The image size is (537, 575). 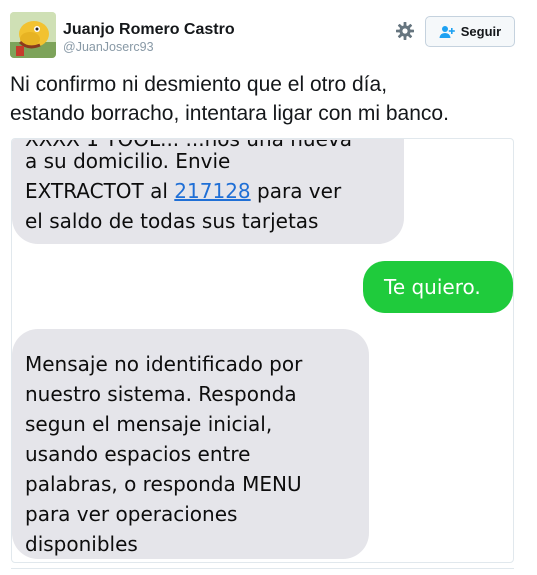 I want to click on gear-icon, so click(x=405, y=31).